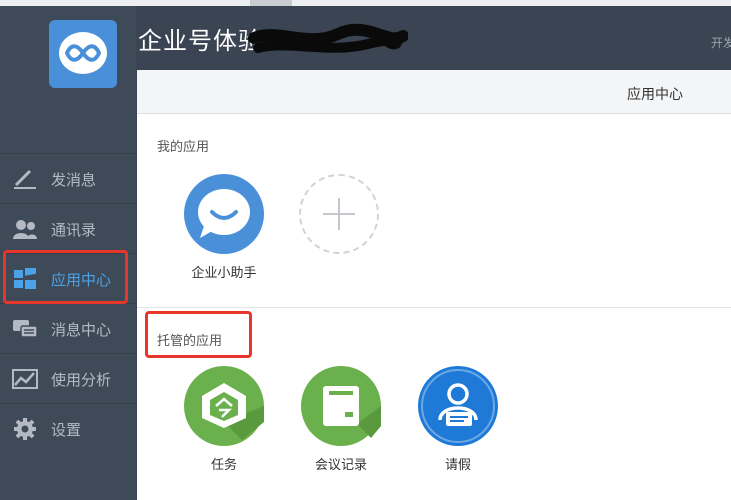 Image resolution: width=731 pixels, height=500 pixels. I want to click on line-chart-icon, so click(25, 379).